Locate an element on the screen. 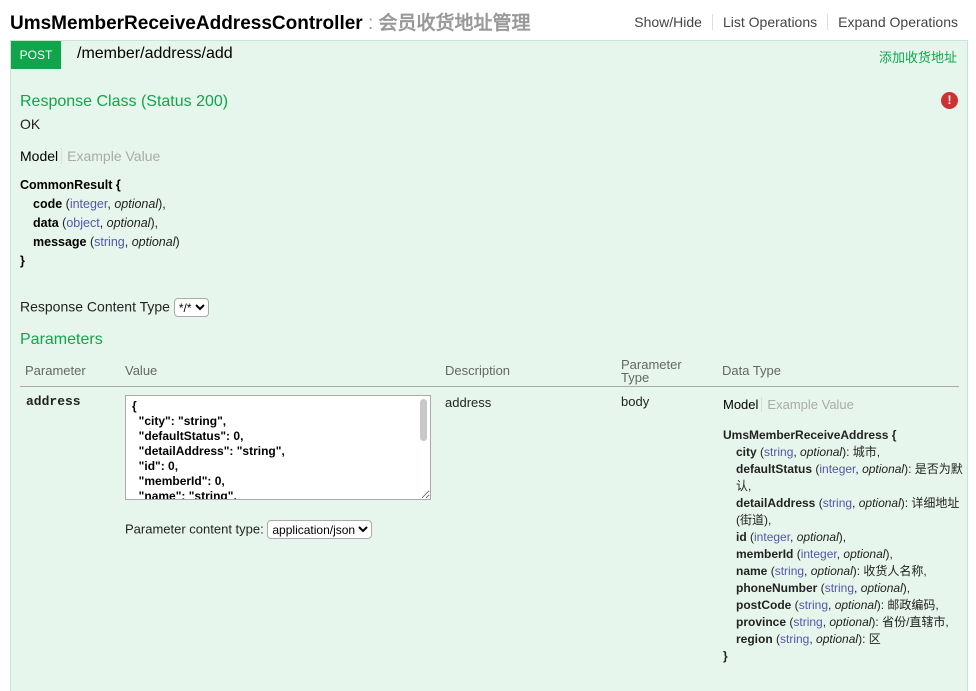 The height and width of the screenshot is (691, 976). controller-name: UmsMemberReceiveAddressController is located at coordinates (186, 23).